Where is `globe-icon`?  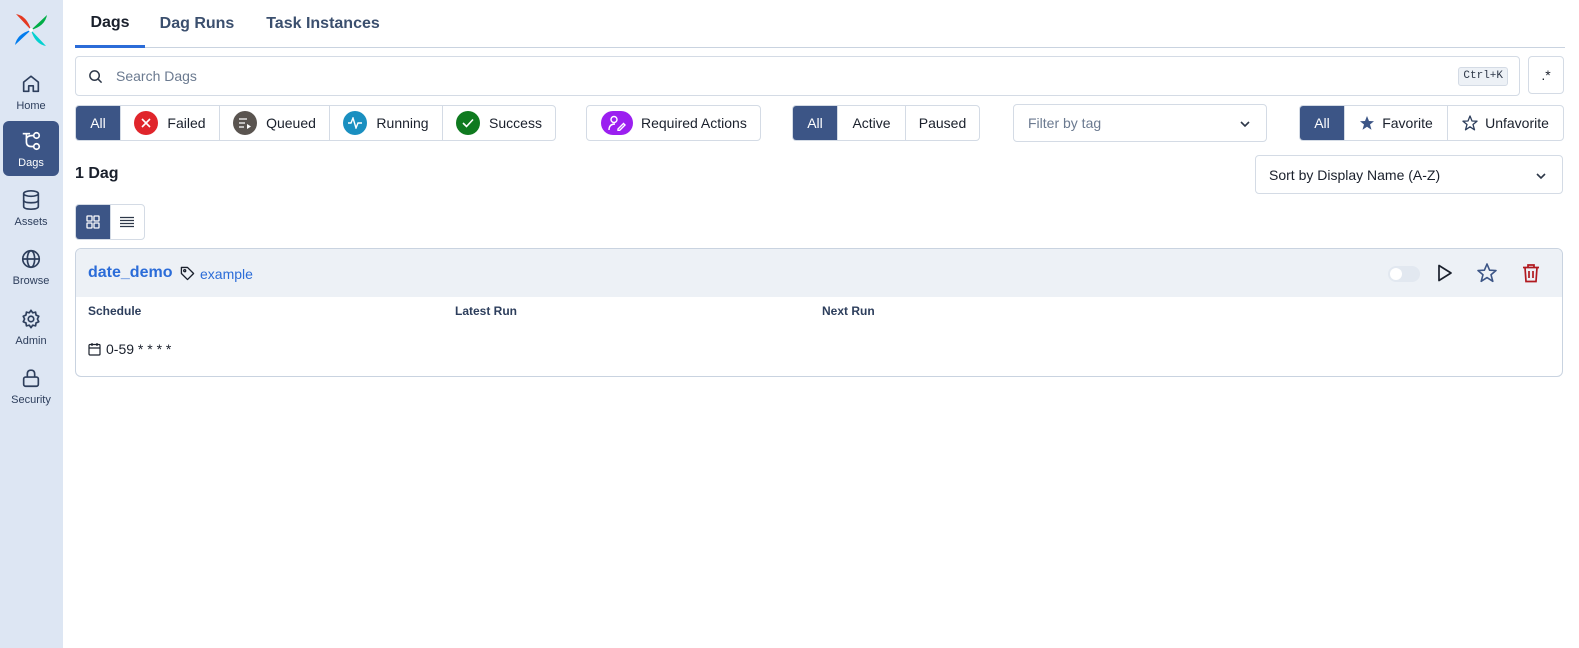
globe-icon is located at coordinates (31, 259).